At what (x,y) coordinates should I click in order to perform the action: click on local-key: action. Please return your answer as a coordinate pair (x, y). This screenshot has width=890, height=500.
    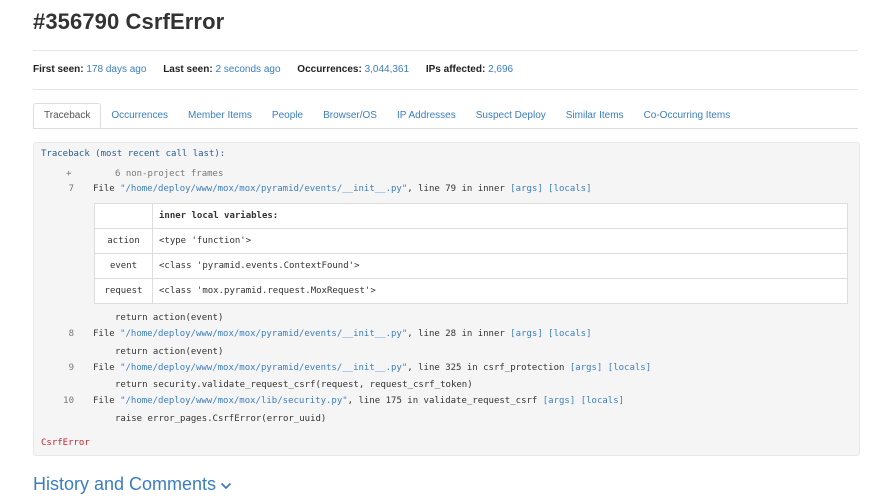
    Looking at the image, I should click on (123, 241).